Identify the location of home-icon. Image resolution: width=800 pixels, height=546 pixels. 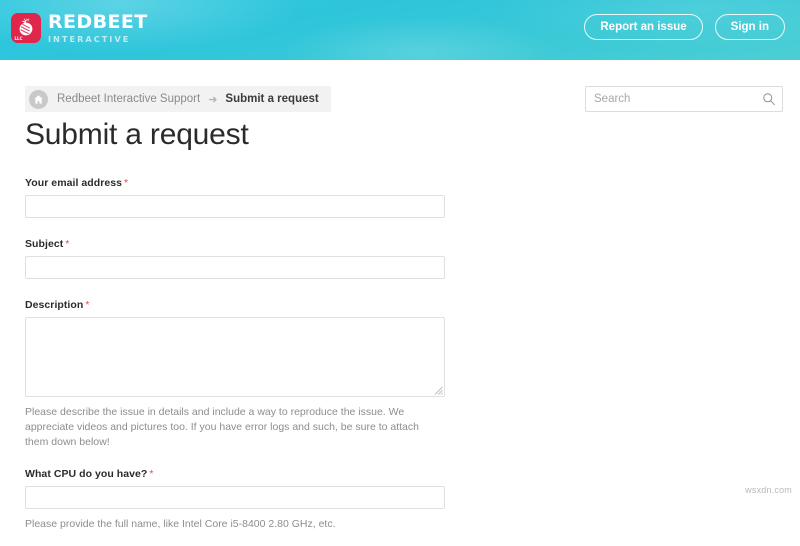
(38, 99).